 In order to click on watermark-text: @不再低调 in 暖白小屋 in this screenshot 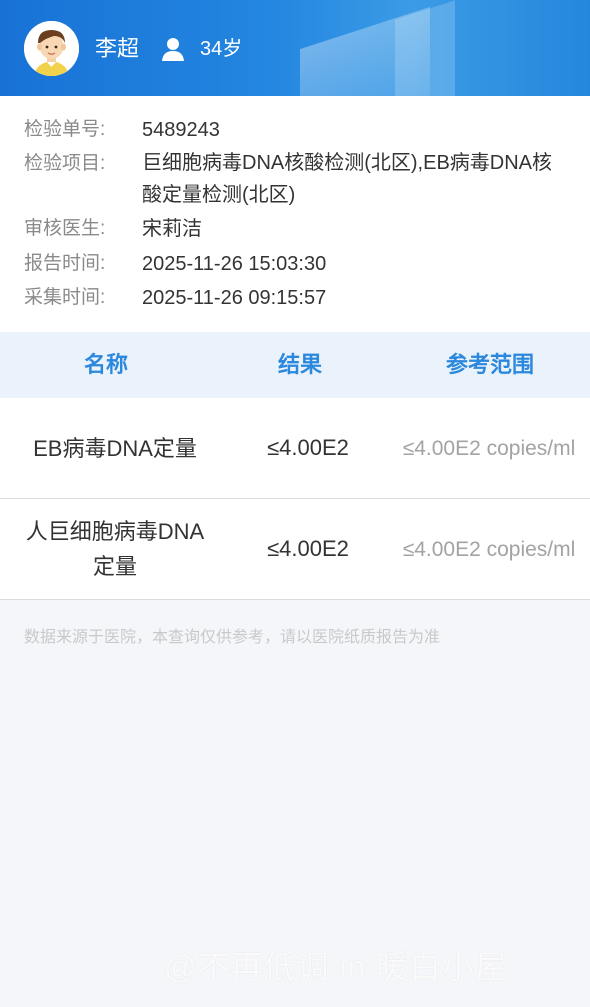, I will do `click(336, 967)`.